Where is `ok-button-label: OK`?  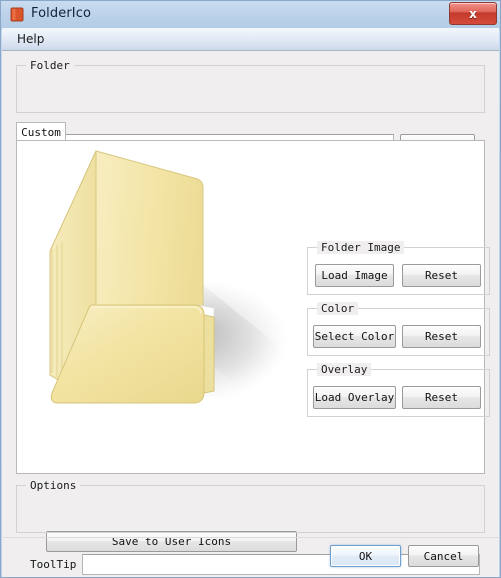 ok-button-label: OK is located at coordinates (365, 556).